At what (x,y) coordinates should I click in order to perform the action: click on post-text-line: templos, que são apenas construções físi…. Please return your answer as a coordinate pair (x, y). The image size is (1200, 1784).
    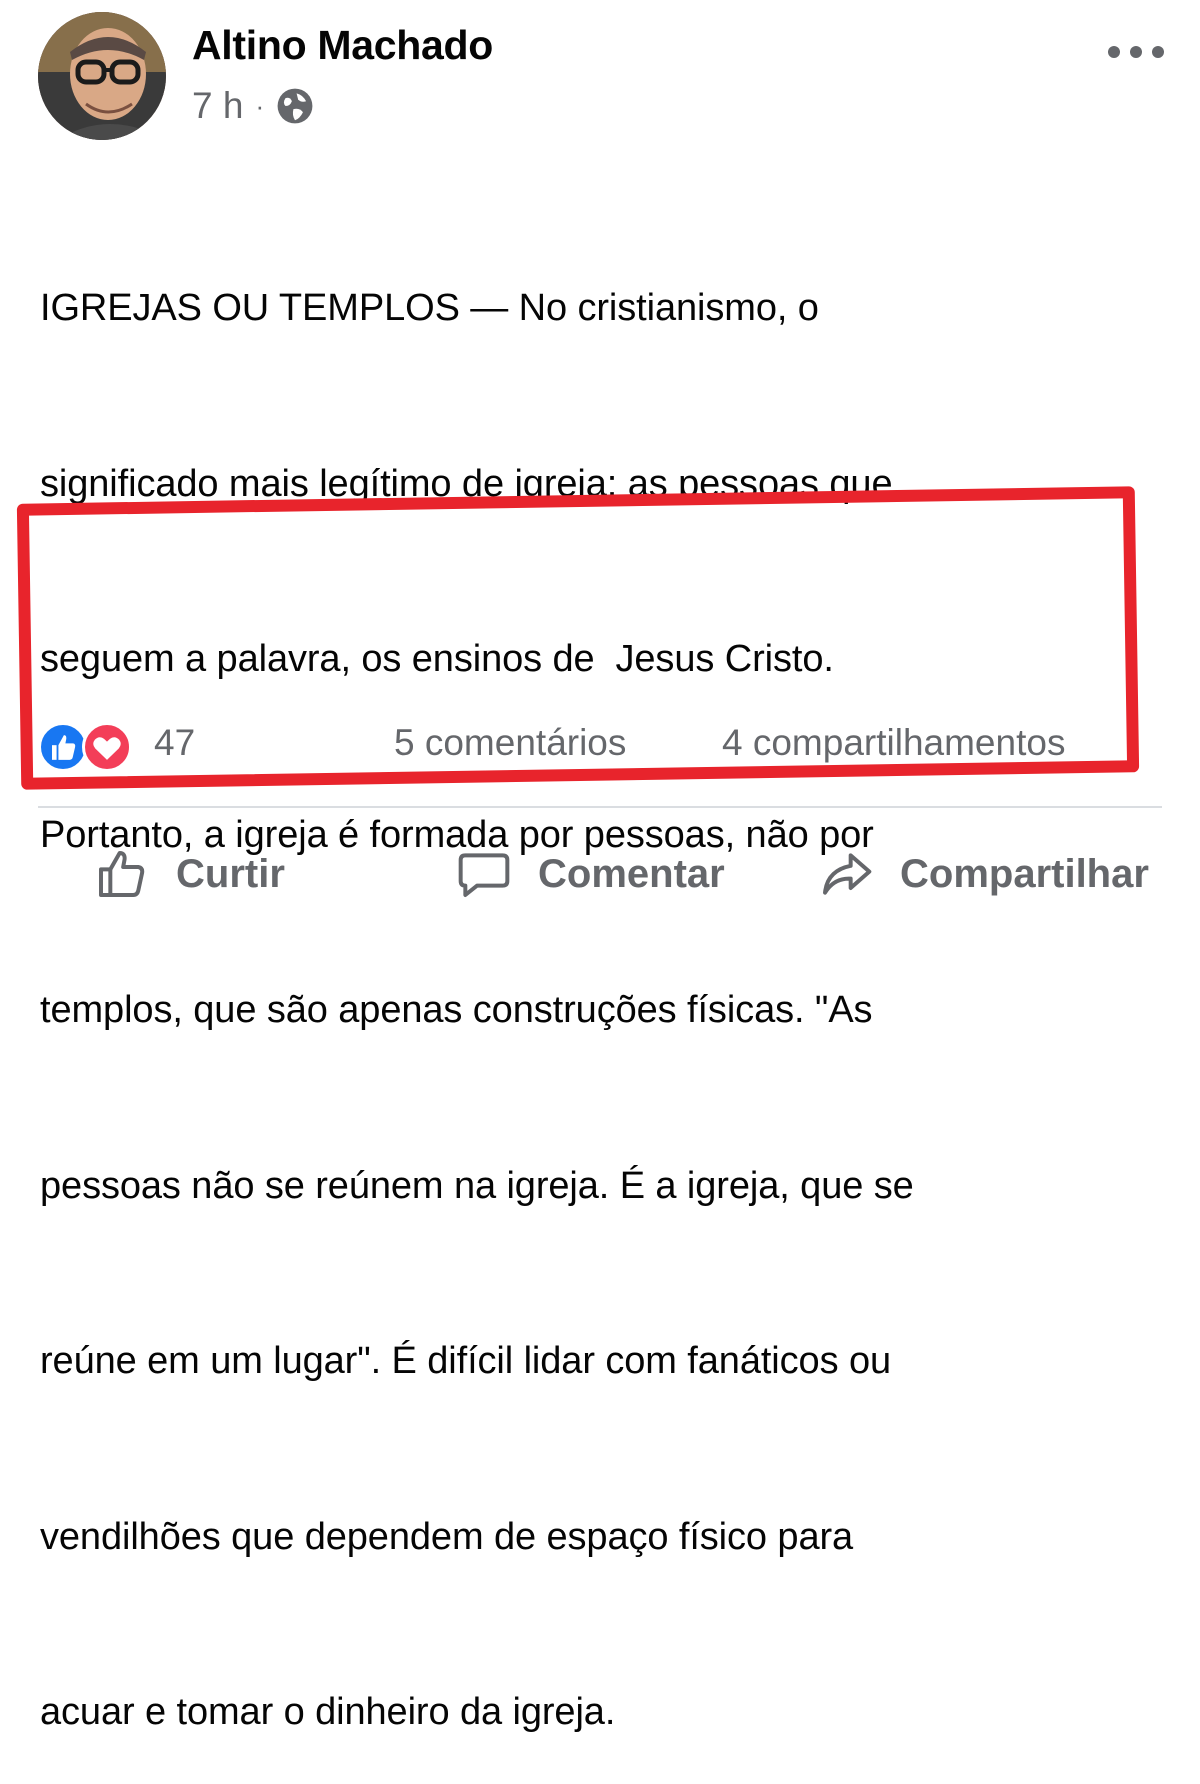
    Looking at the image, I should click on (456, 1010).